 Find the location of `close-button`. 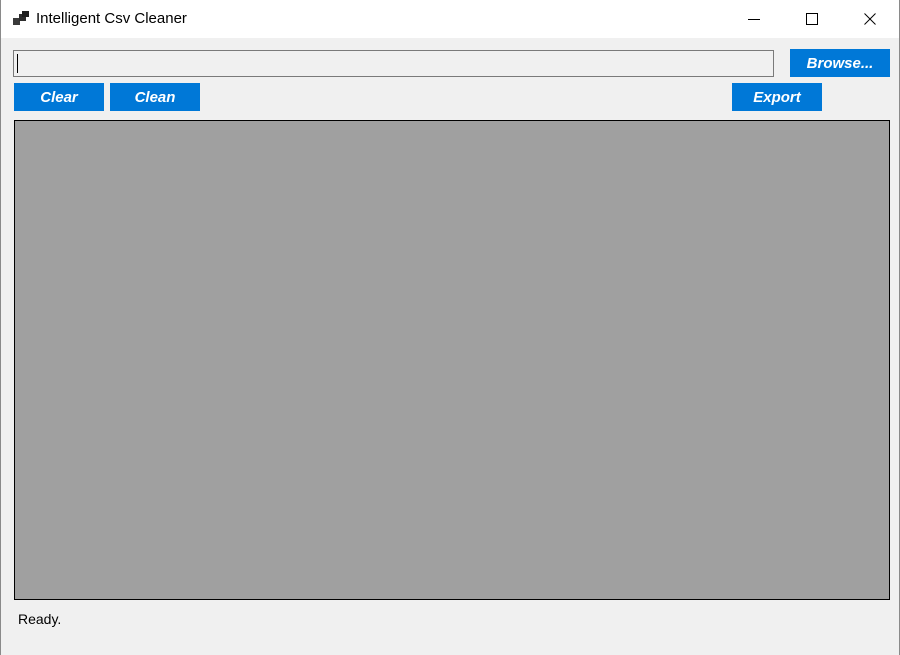

close-button is located at coordinates (870, 19).